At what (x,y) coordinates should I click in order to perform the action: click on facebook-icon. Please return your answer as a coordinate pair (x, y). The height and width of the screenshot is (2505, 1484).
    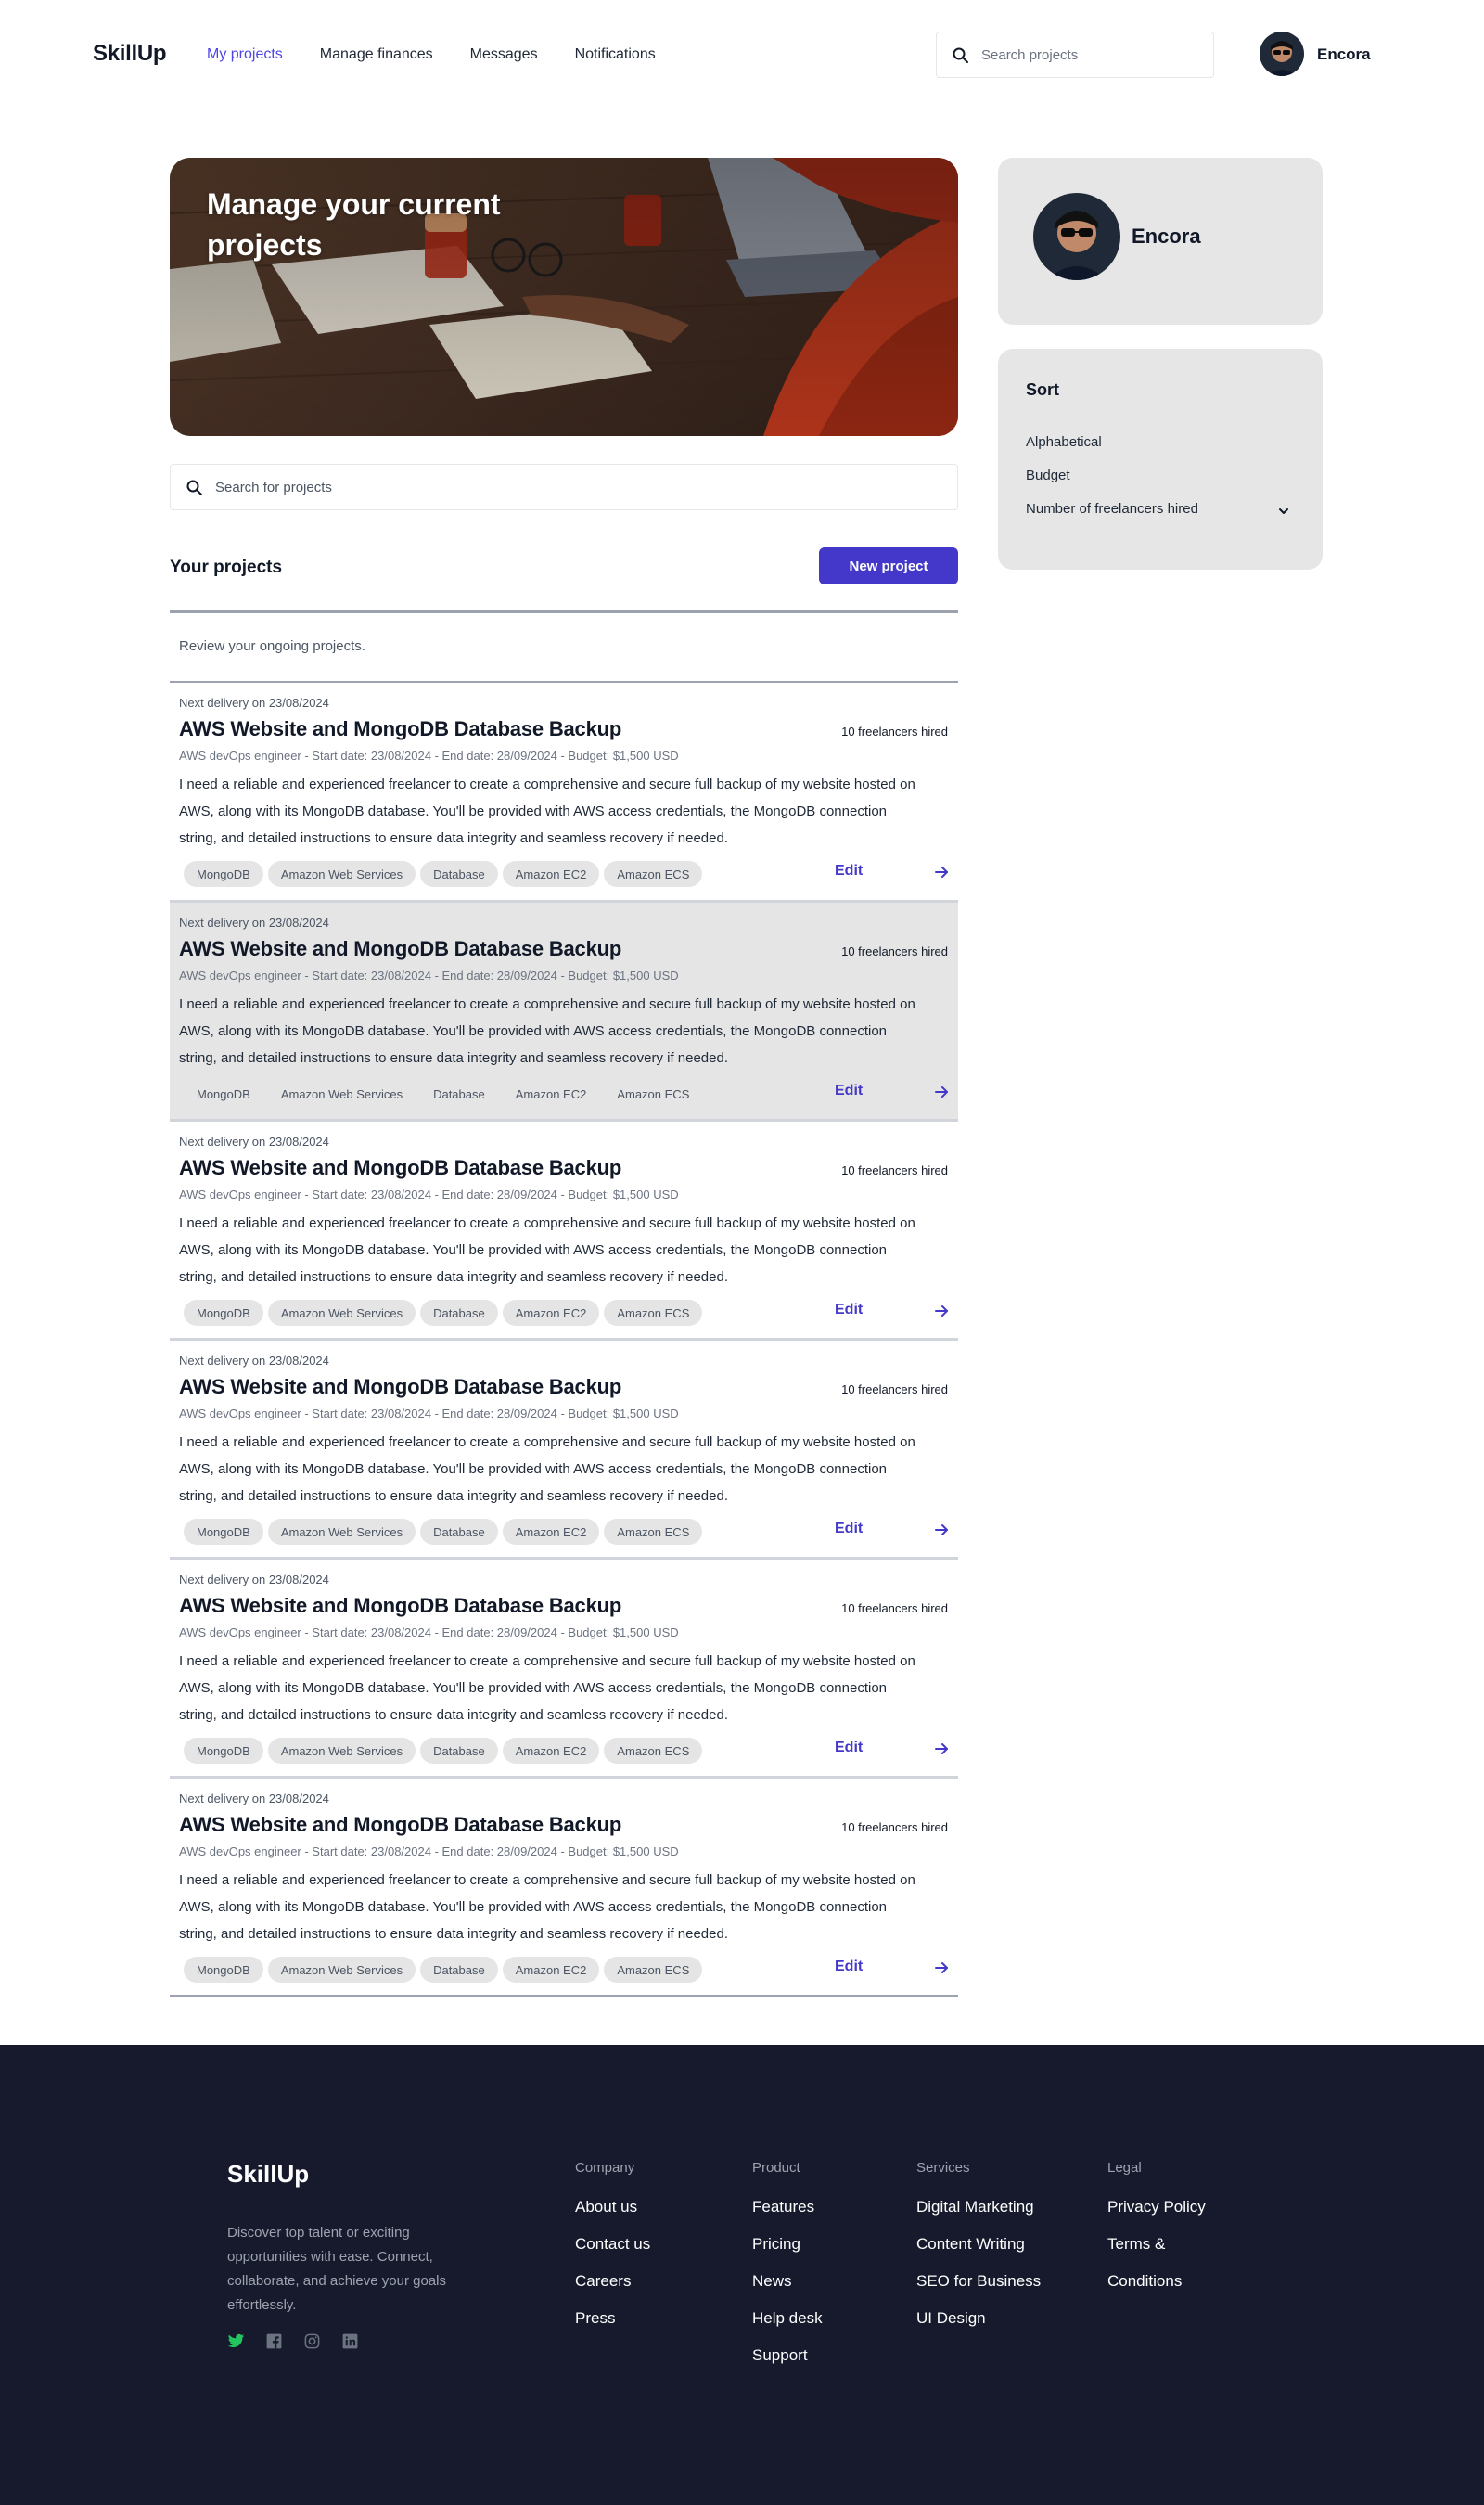
    Looking at the image, I should click on (274, 2341).